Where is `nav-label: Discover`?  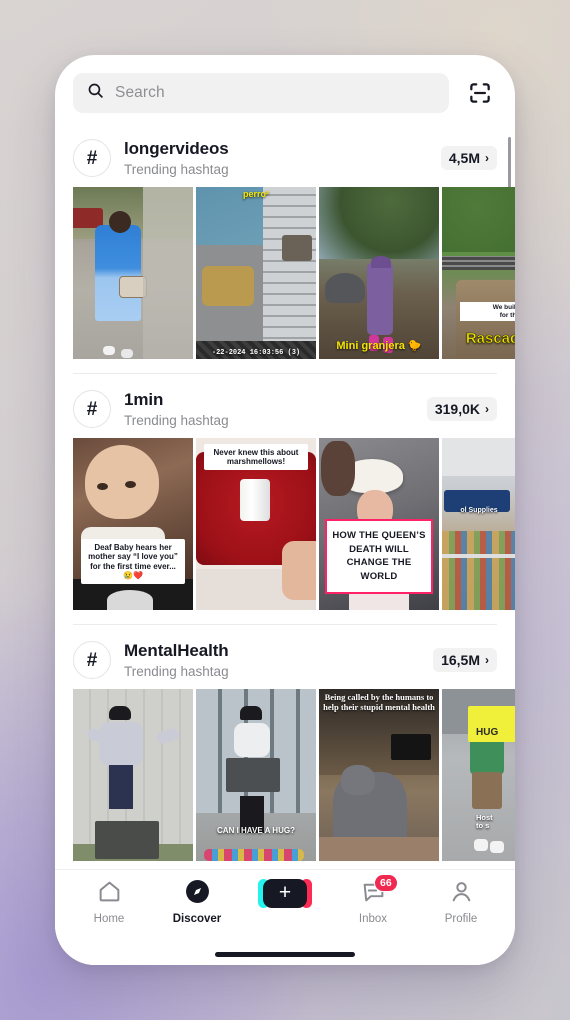 nav-label: Discover is located at coordinates (197, 919).